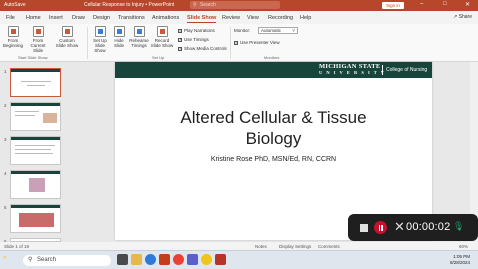 The image size is (478, 269). I want to click on slide-number: 3, so click(5, 139).